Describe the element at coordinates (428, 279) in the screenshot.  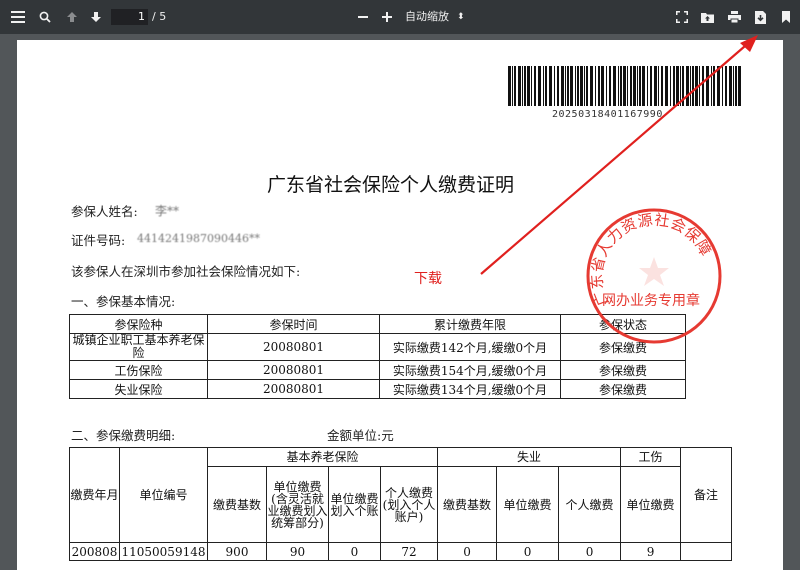
I see `download-annotation-label: 下载` at that location.